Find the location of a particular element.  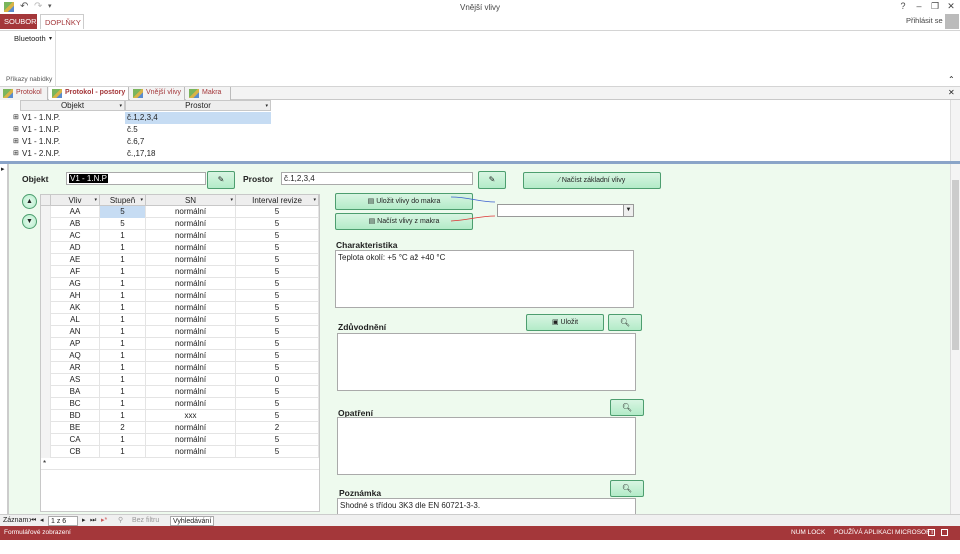

form-view-icon is located at coordinates (931, 532).